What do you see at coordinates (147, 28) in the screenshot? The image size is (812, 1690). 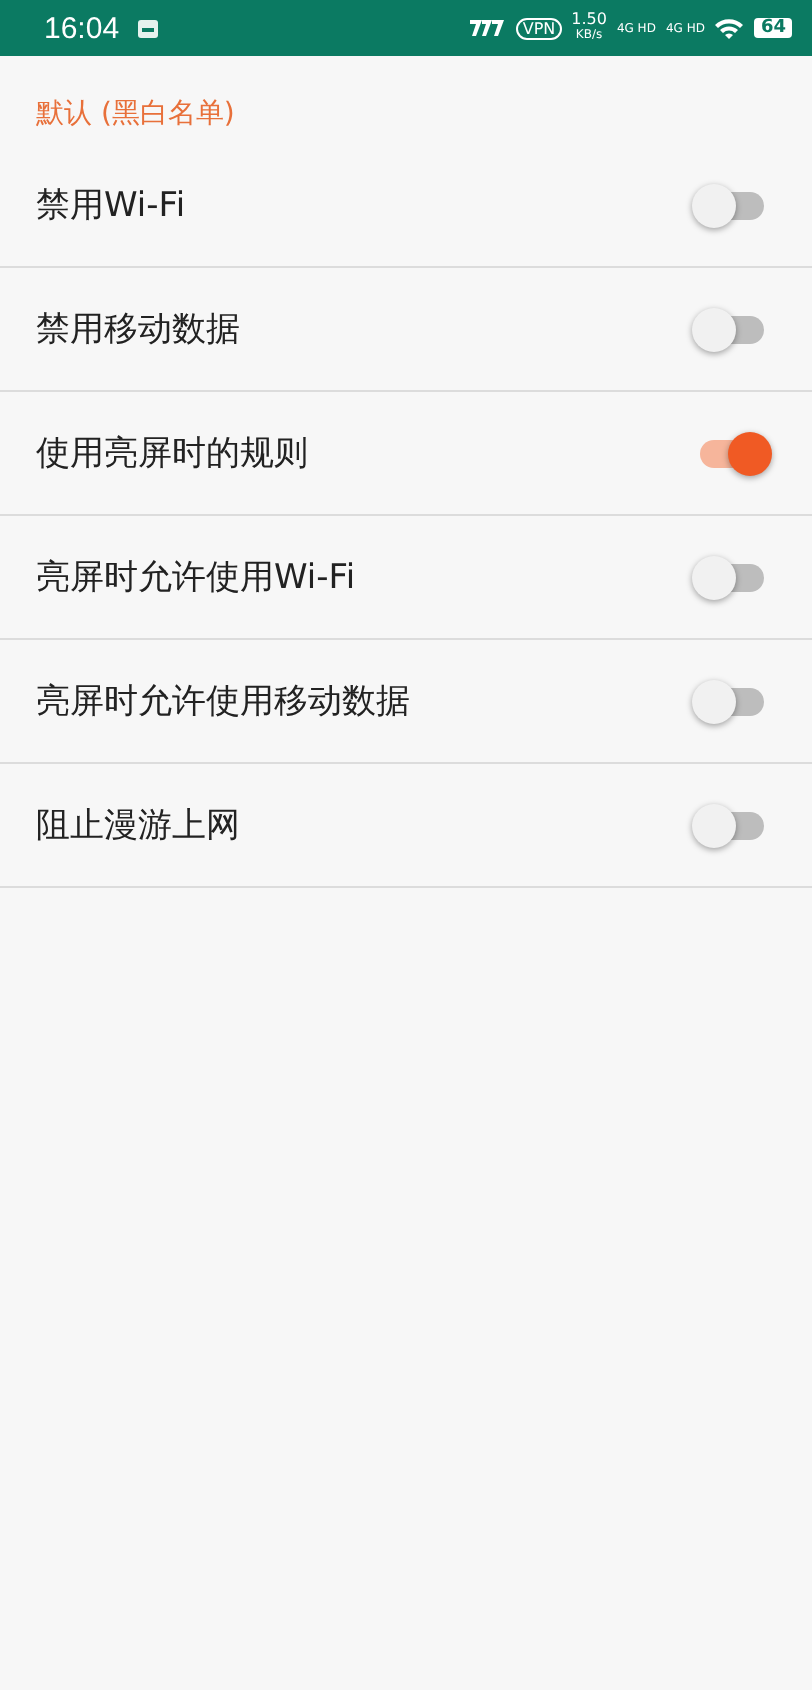 I see `calendar-icon` at bounding box center [147, 28].